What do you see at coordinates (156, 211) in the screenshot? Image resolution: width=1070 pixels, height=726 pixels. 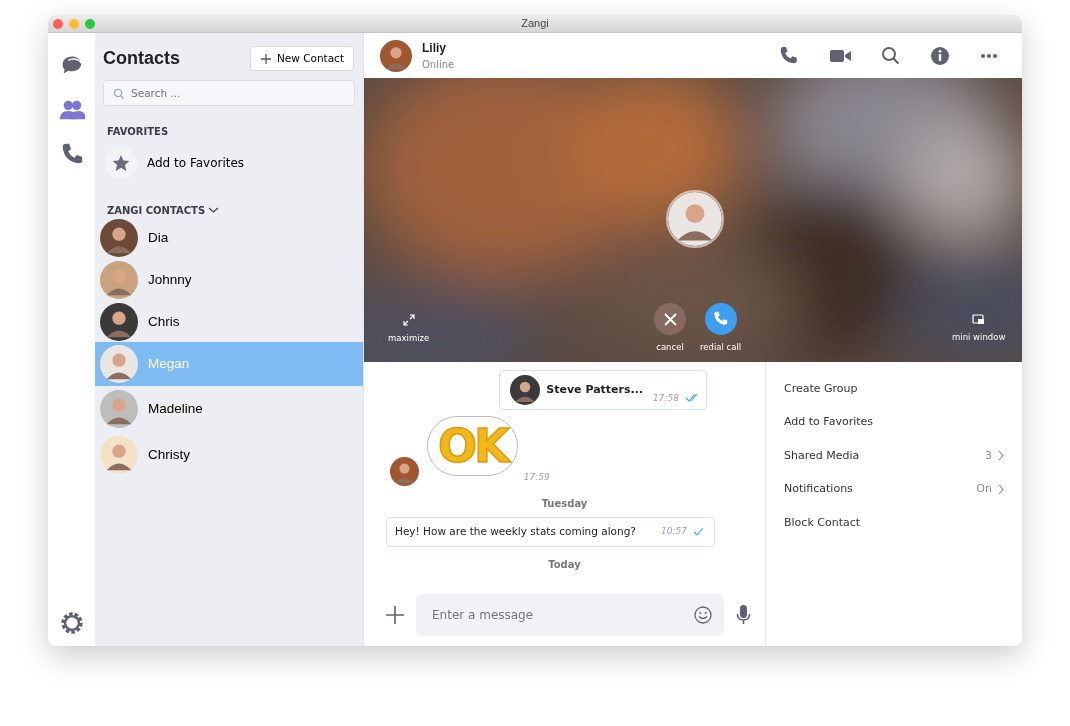 I see `section-heading: ZANGI CONTACTS` at bounding box center [156, 211].